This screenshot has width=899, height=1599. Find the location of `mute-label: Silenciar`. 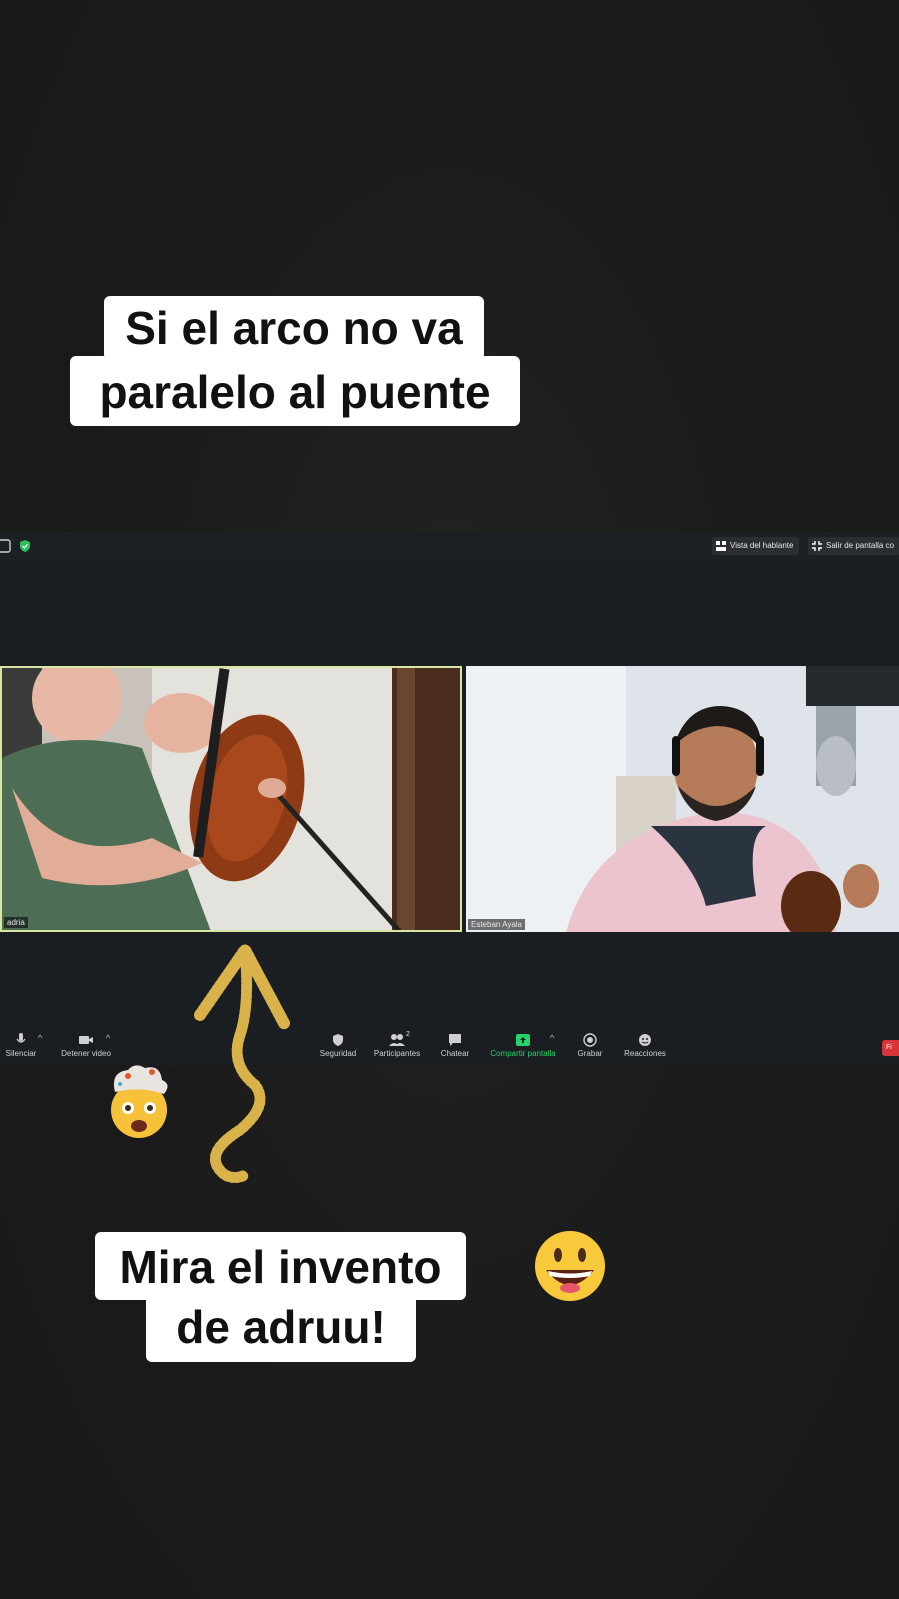

mute-label: Silenciar is located at coordinates (21, 1053).